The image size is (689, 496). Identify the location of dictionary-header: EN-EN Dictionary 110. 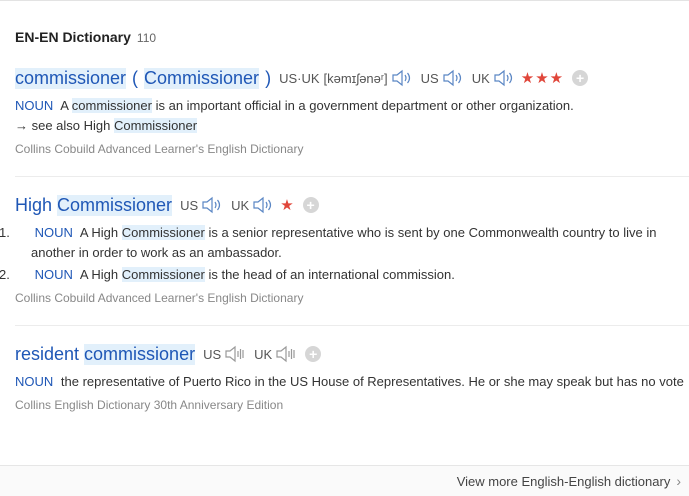
(85, 39).